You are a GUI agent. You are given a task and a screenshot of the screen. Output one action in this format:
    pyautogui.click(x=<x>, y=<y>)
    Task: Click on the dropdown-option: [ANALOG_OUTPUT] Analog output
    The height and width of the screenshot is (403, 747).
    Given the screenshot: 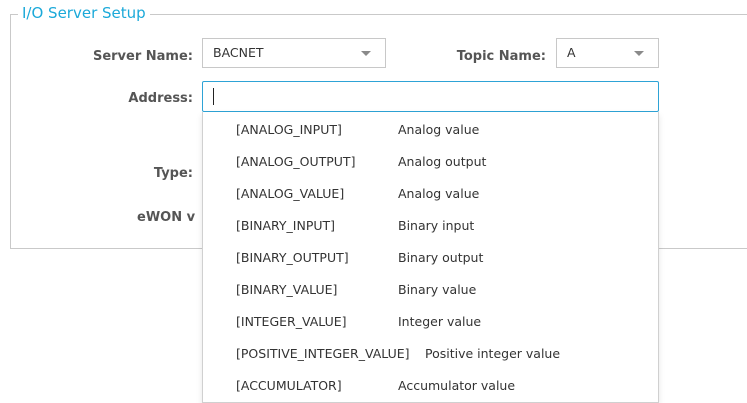 What is the action you would take?
    pyautogui.click(x=430, y=162)
    